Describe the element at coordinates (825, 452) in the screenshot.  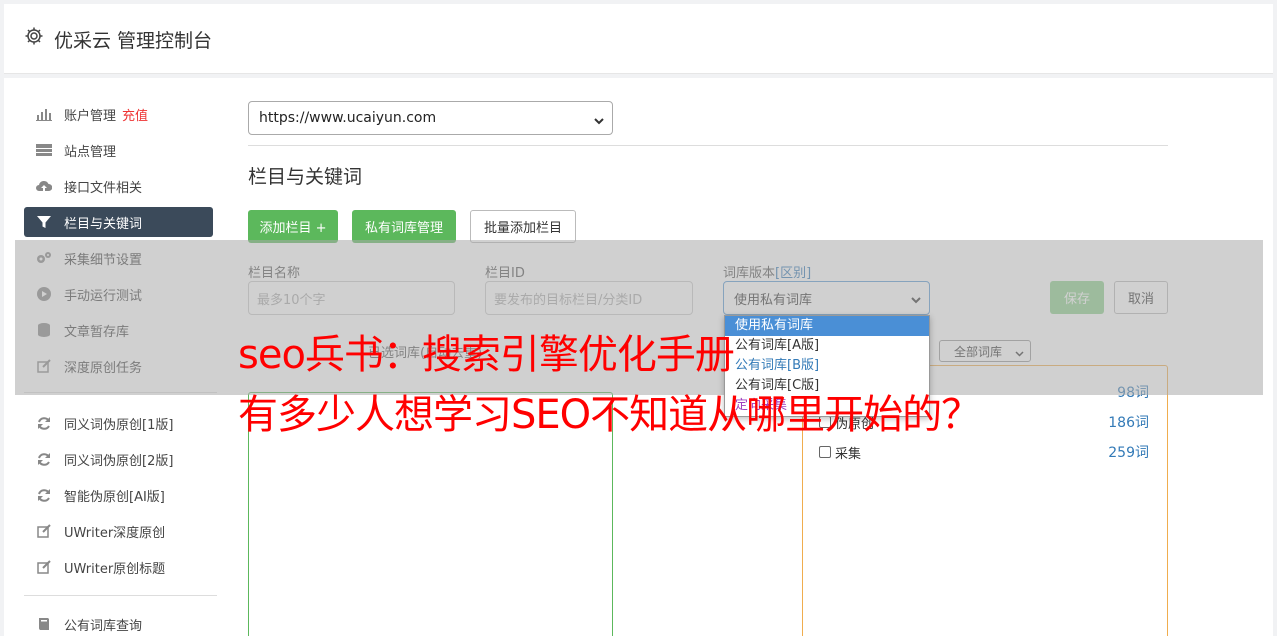
I see `library-checkbox` at that location.